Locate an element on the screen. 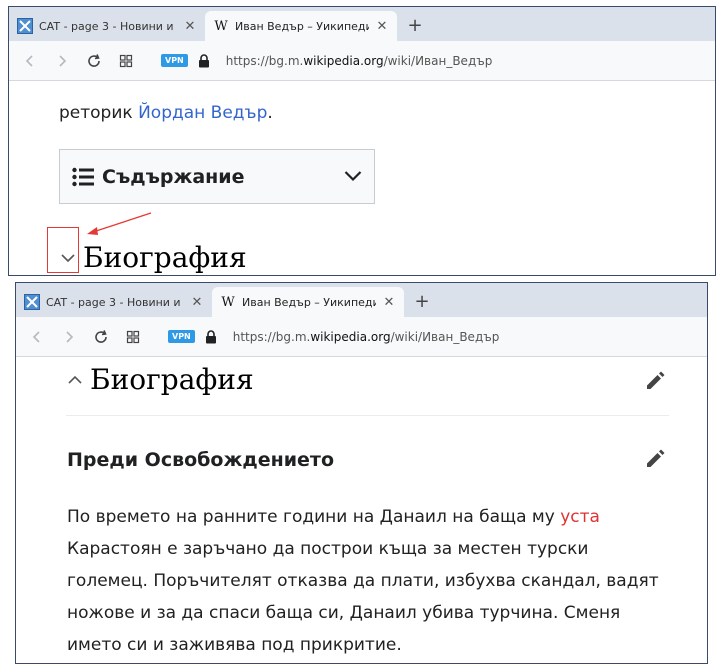  intro-text: реторик Йордан Ведър. is located at coordinates (166, 113).